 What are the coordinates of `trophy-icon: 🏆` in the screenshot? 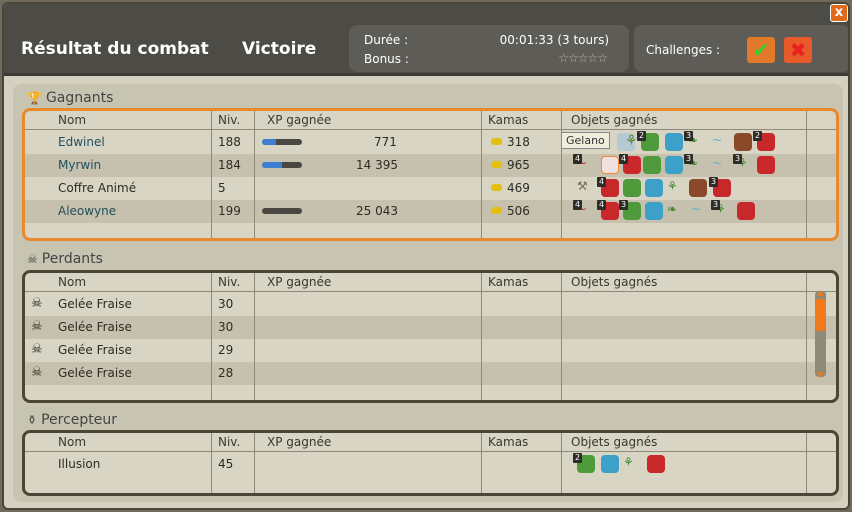 It's located at (34, 98).